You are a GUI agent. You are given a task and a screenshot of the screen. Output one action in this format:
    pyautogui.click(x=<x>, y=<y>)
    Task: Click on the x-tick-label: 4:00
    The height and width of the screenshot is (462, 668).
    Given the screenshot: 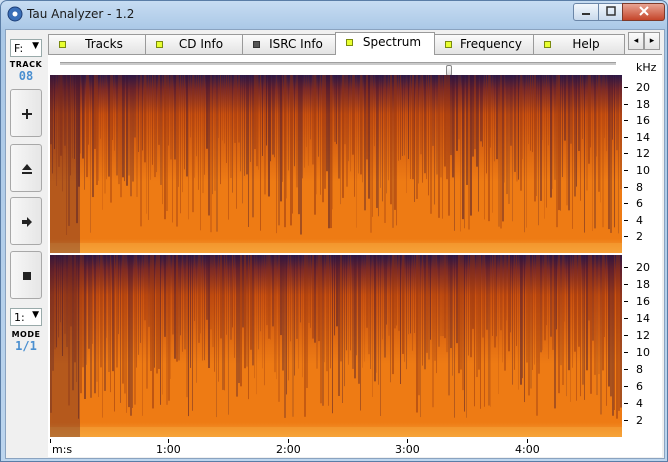 What is the action you would take?
    pyautogui.click(x=527, y=449)
    